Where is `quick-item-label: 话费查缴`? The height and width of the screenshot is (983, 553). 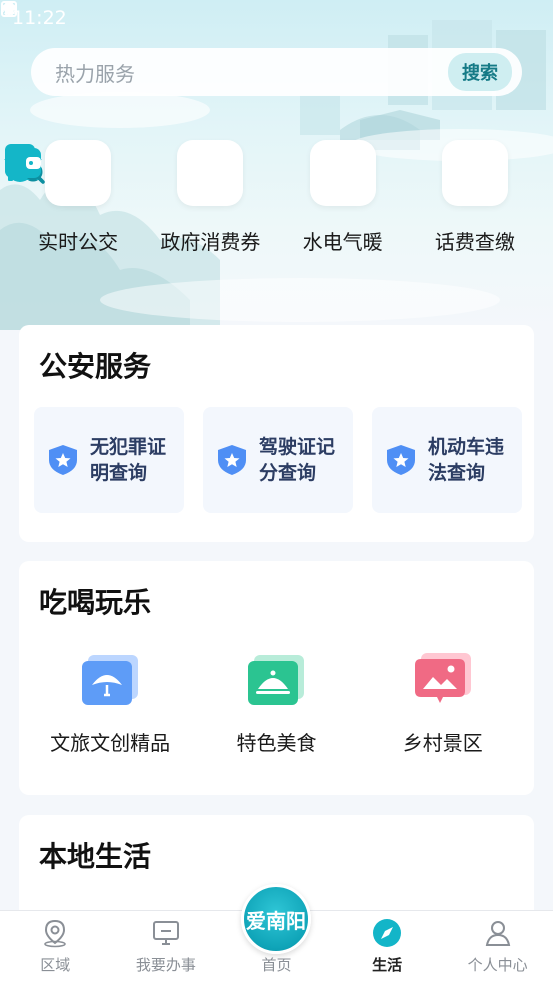 quick-item-label: 话费查缴 is located at coordinates (474, 242).